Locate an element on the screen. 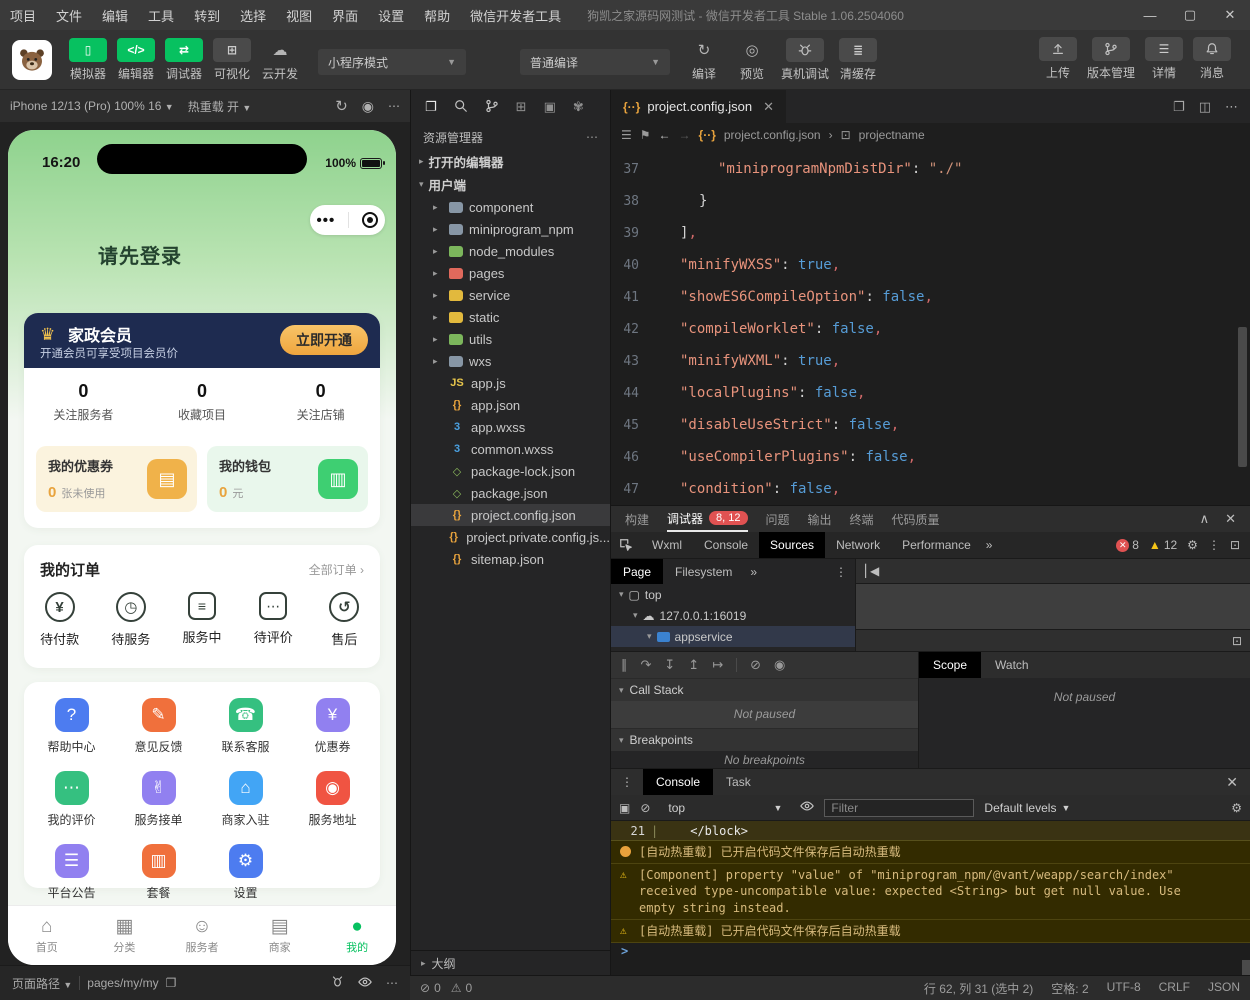 This screenshot has height=1000, width=1250. breakpoints-header: ▾ Breakpoints is located at coordinates (764, 739).